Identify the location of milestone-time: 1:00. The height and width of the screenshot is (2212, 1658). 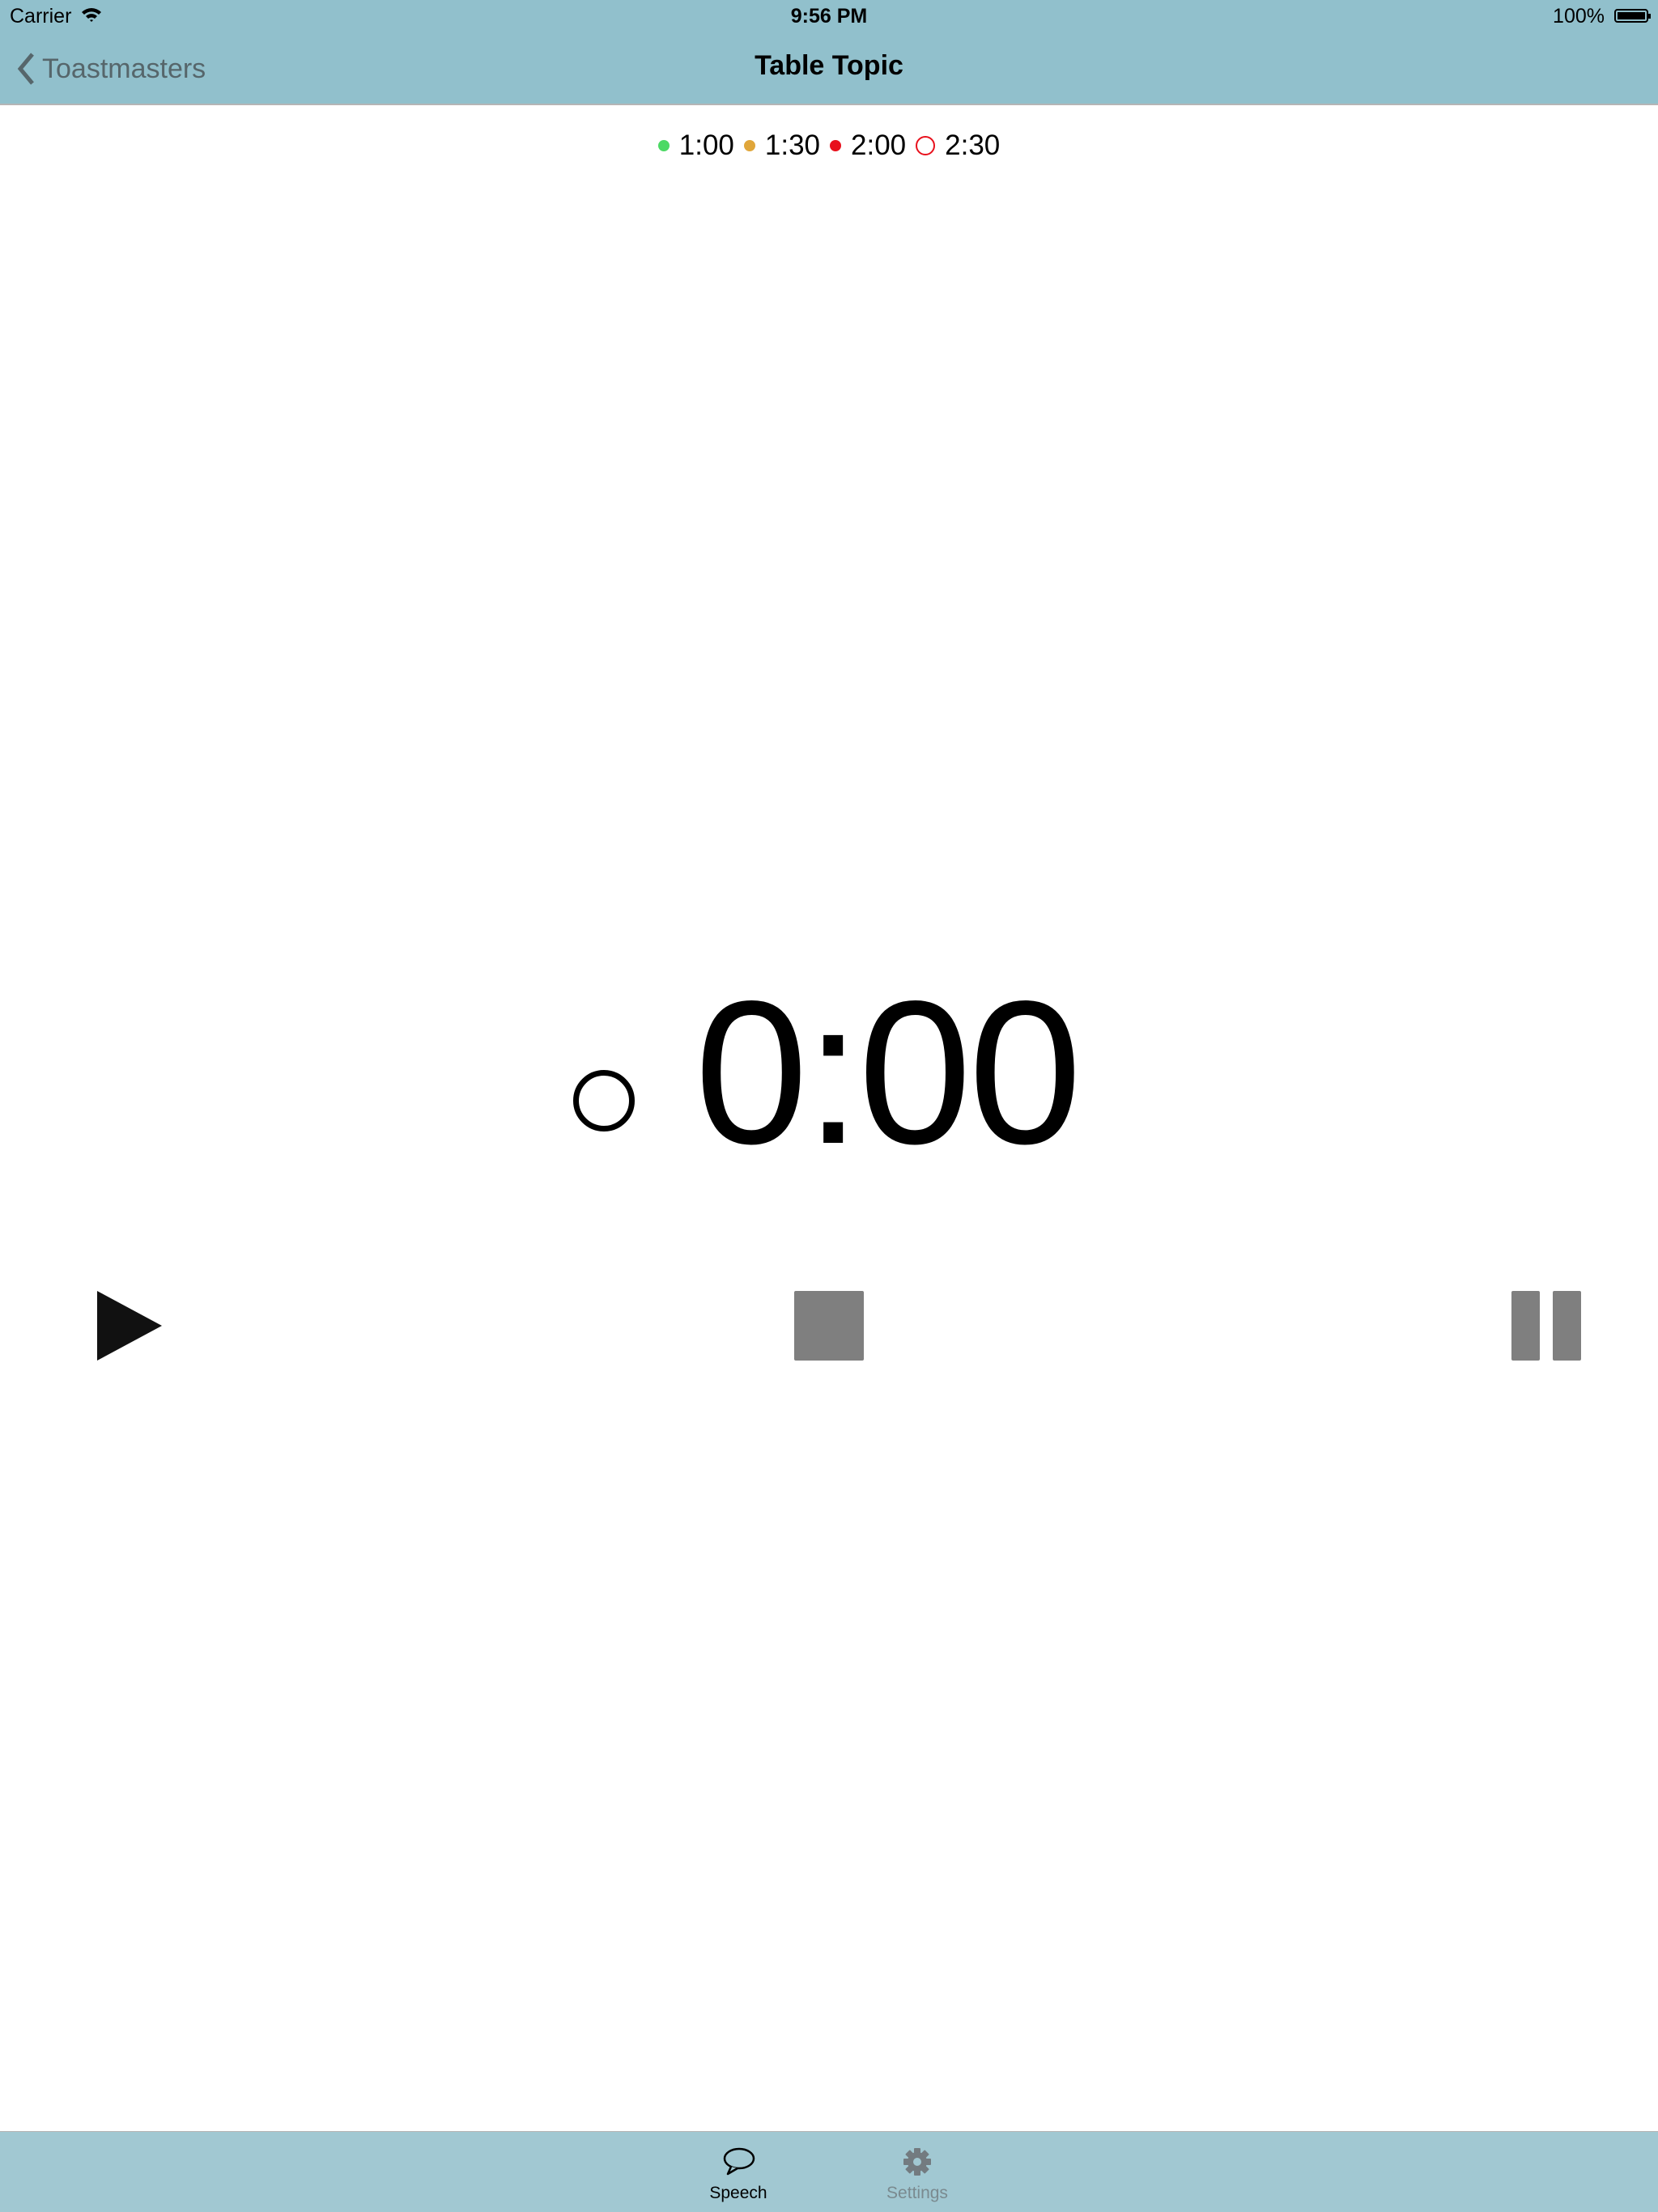
(706, 145).